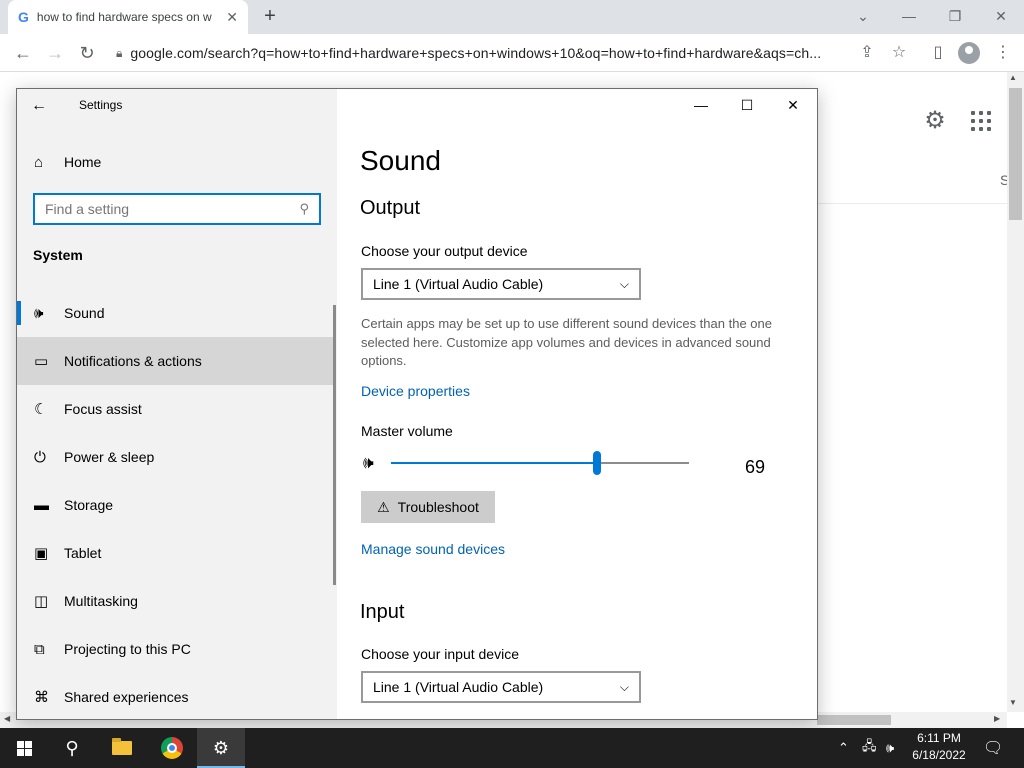  I want to click on sidebar-item-projecting: ⧉ Projecting to this PC, so click(175, 649).